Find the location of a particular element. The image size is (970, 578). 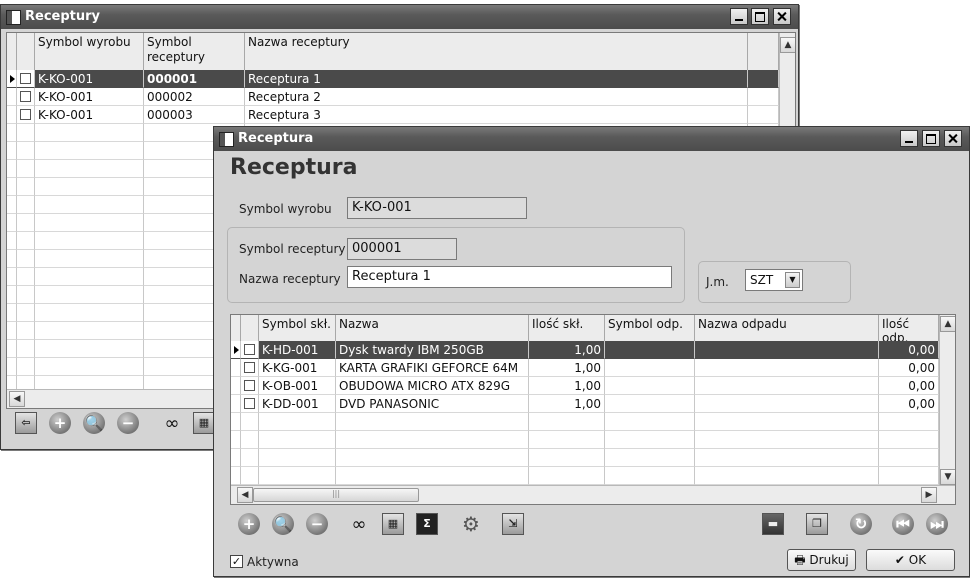

table-row: K-HD-001 Dysk twardy IBM 250GB 1,00 0,00 is located at coordinates (585, 350).